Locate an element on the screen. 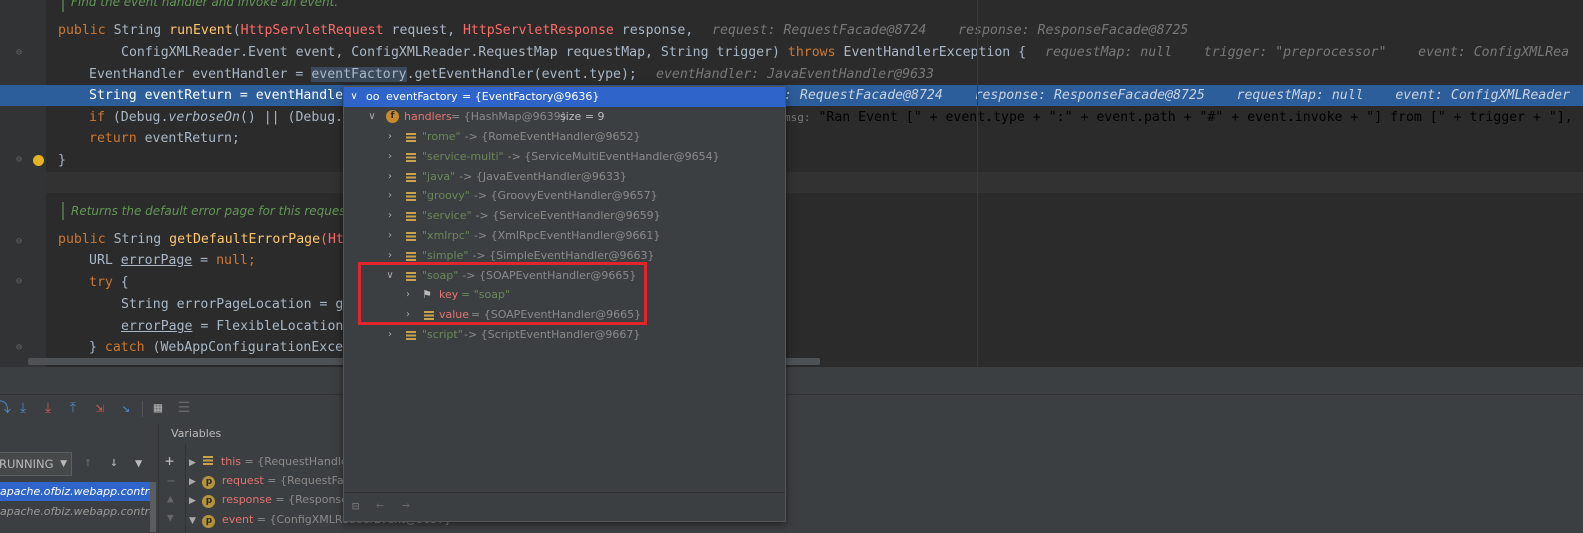 The height and width of the screenshot is (533, 1583). entry-value: -> {ServiceMultiEventHandler@9654} is located at coordinates (613, 156).